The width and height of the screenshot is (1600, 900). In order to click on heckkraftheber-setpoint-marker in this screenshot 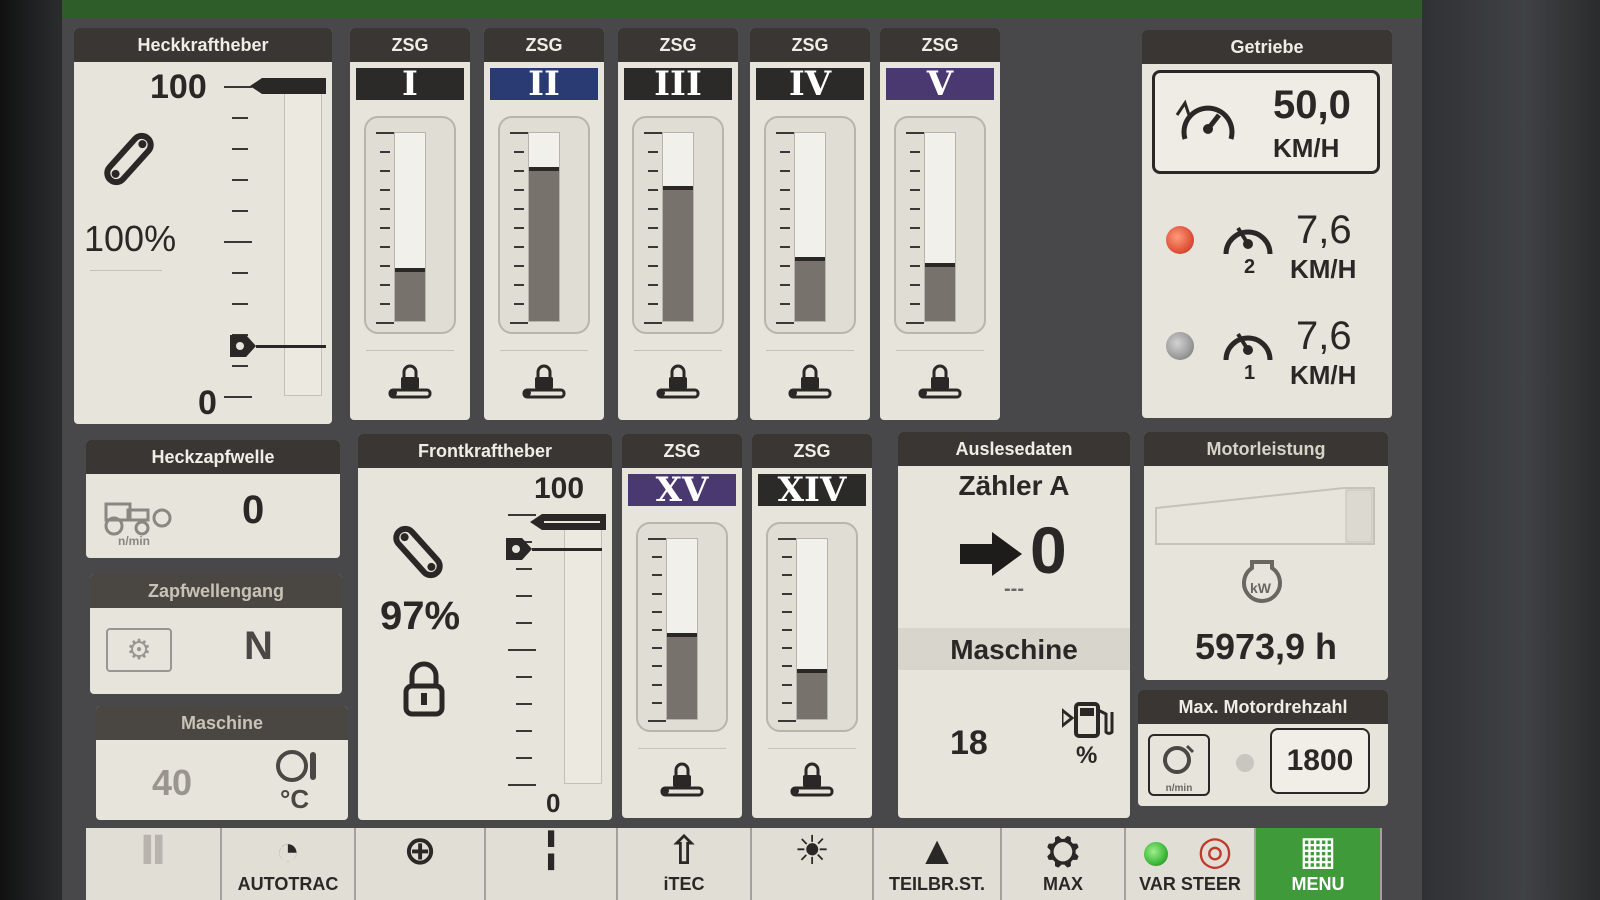, I will do `click(278, 346)`.